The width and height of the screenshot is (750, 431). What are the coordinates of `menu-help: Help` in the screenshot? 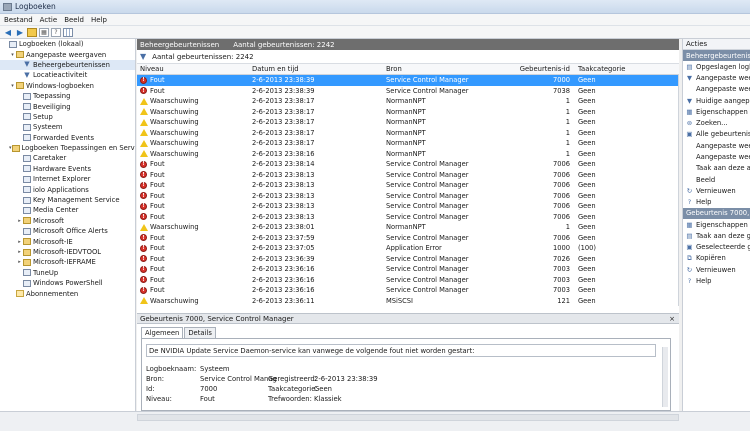 It's located at (99, 20).